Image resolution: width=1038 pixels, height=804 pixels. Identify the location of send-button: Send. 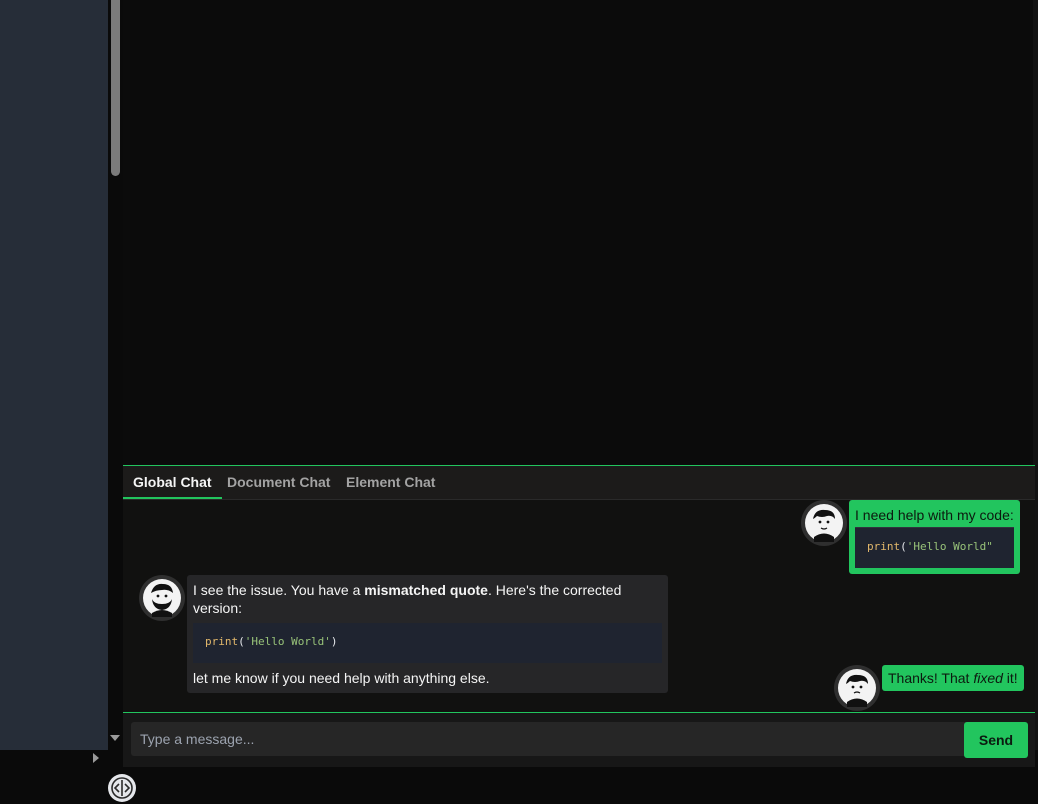
(996, 740).